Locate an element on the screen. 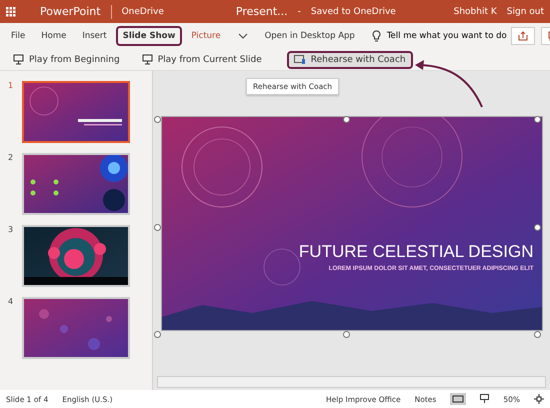  slide-number: 4 is located at coordinates (11, 301).